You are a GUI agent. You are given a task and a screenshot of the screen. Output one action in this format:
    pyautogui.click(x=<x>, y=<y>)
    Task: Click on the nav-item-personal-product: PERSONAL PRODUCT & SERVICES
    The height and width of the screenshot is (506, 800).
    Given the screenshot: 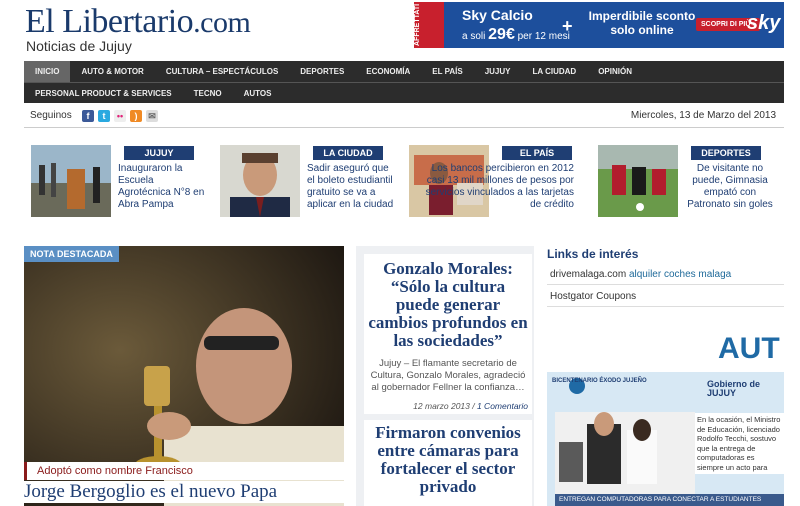 What is the action you would take?
    pyautogui.click(x=103, y=93)
    